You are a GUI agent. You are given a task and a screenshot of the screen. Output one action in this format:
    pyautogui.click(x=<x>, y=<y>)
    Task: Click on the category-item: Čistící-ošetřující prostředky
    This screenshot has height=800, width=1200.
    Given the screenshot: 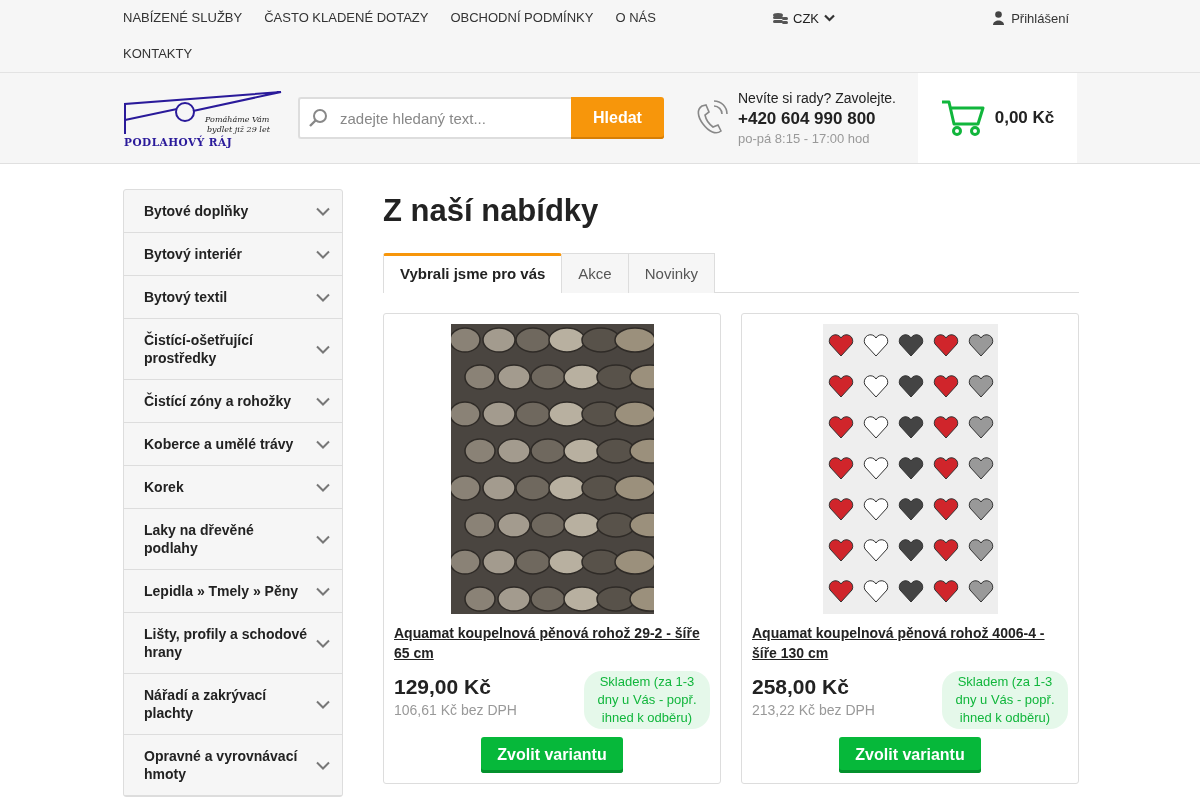 What is the action you would take?
    pyautogui.click(x=233, y=349)
    